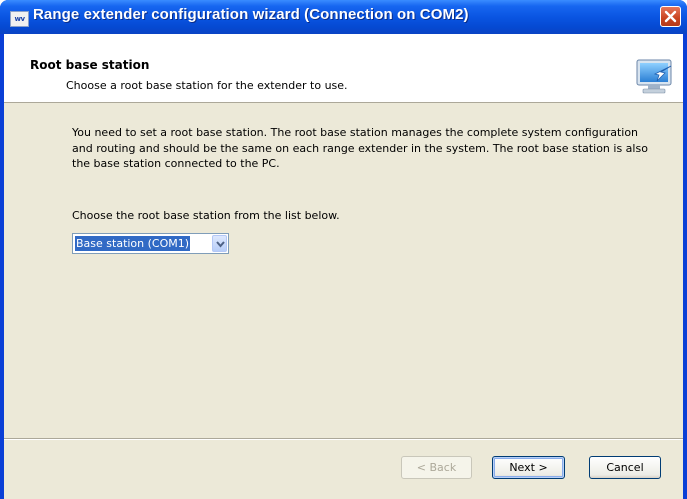  What do you see at coordinates (90, 65) in the screenshot?
I see `page-title: Root base station` at bounding box center [90, 65].